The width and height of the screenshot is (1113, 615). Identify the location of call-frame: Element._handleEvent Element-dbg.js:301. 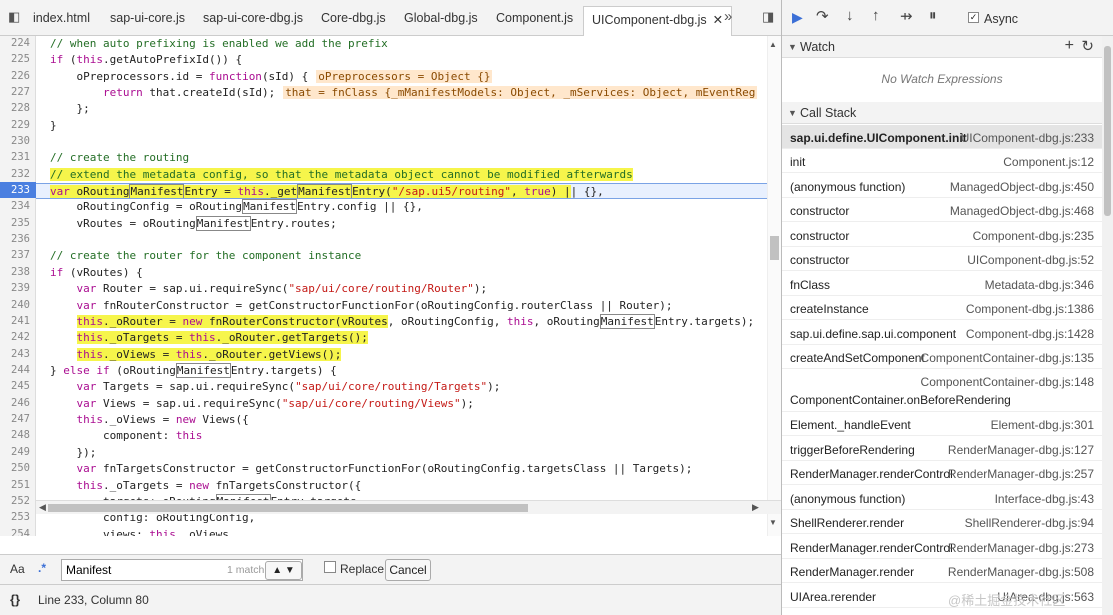
(942, 424).